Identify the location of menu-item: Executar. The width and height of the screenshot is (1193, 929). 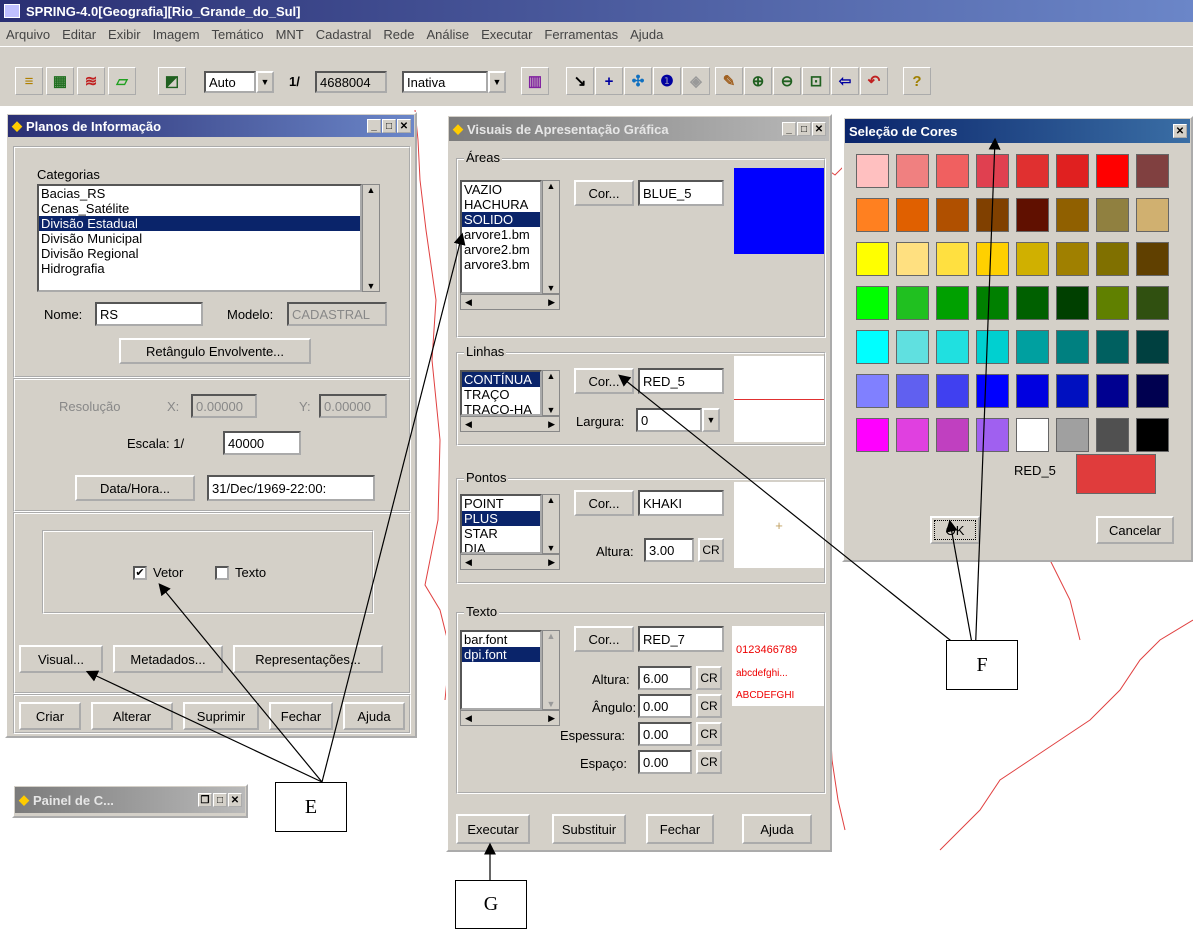
(506, 34).